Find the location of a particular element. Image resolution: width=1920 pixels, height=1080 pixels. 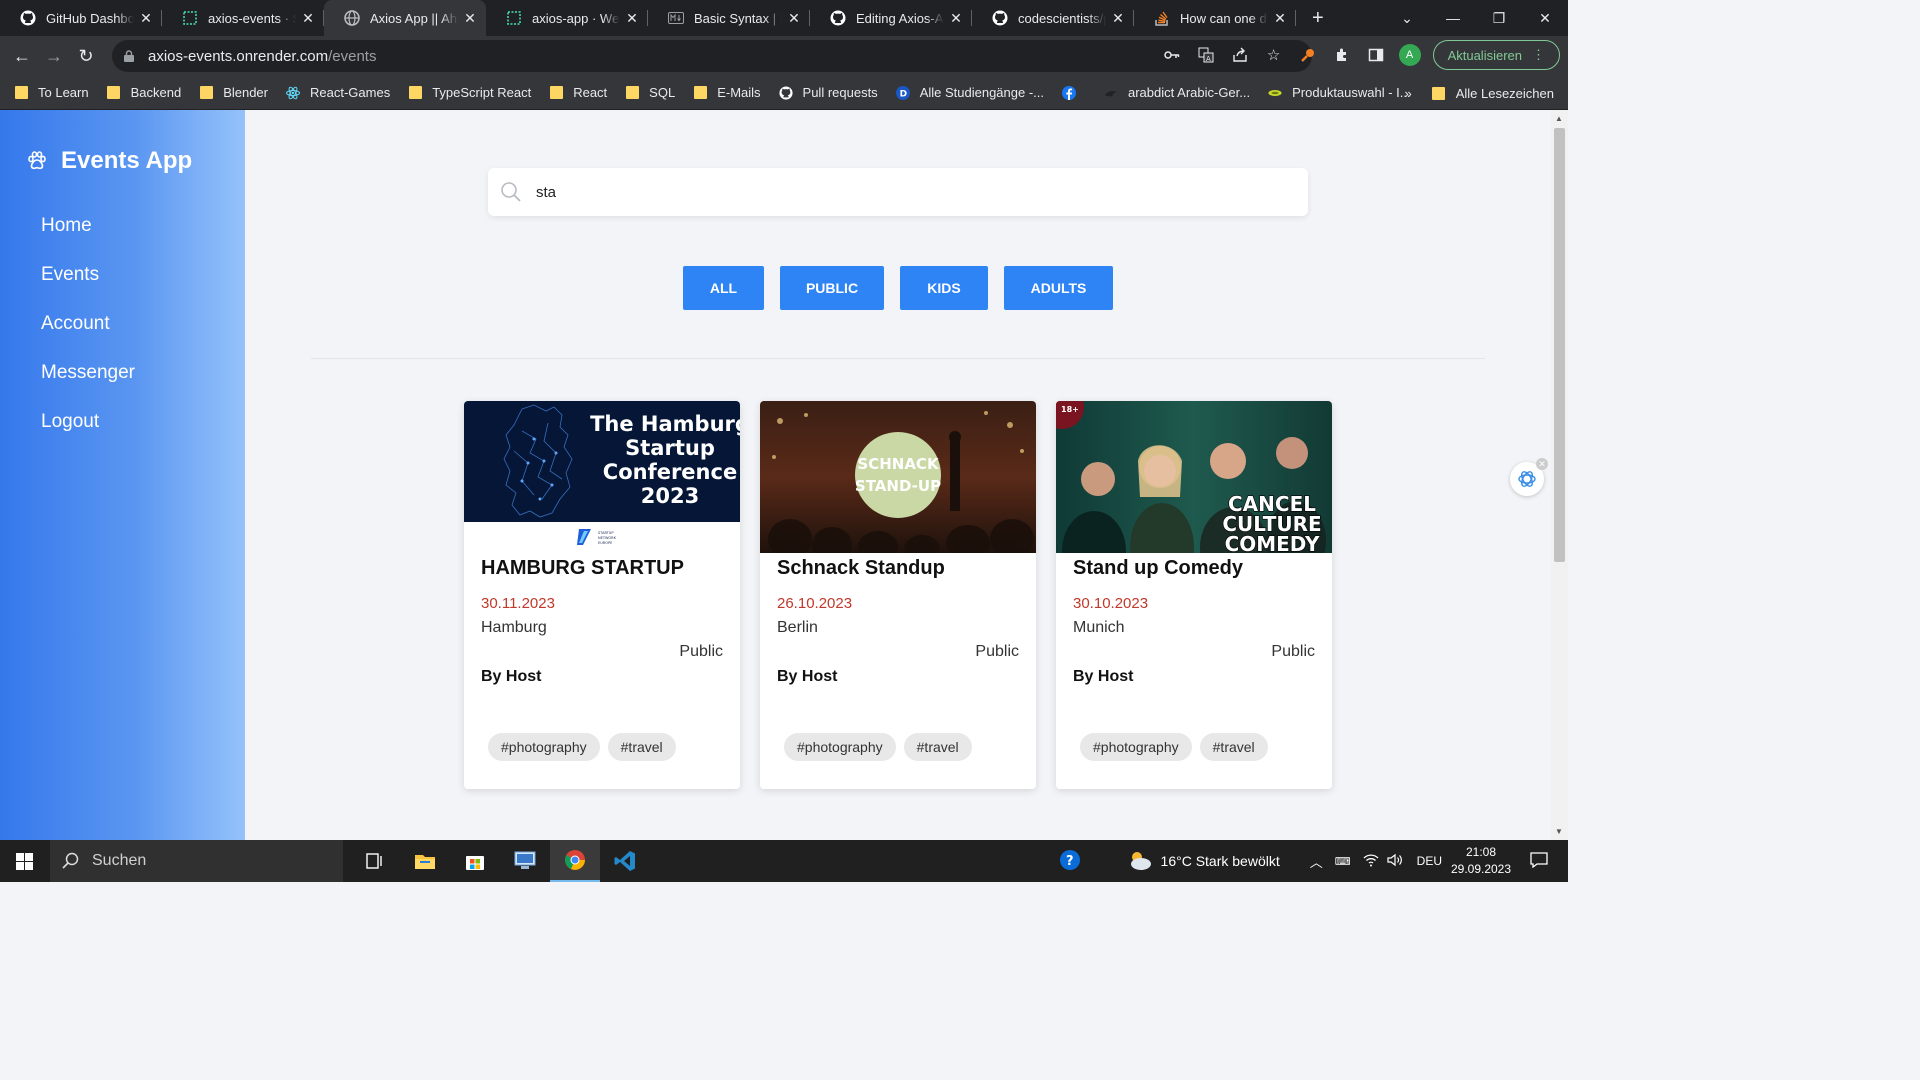

chrome-icon is located at coordinates (575, 861).